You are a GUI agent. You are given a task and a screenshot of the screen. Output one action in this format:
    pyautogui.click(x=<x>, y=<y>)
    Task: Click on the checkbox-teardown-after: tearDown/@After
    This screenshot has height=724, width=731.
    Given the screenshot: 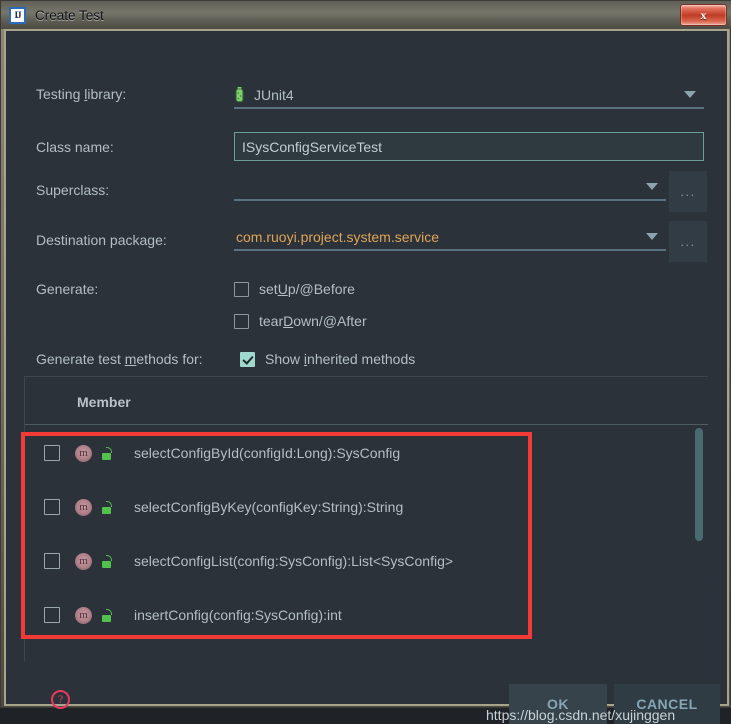 What is the action you would take?
    pyautogui.click(x=300, y=321)
    